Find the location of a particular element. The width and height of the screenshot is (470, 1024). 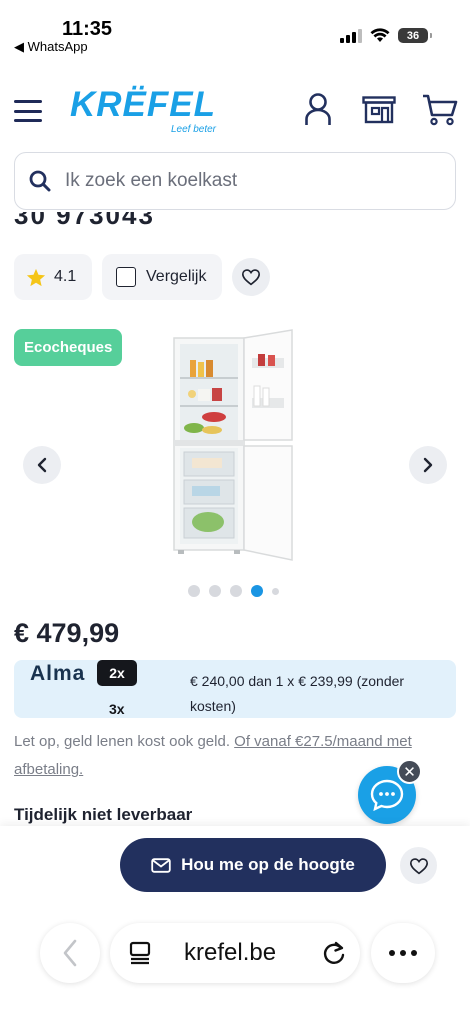

search-box is located at coordinates (235, 181).